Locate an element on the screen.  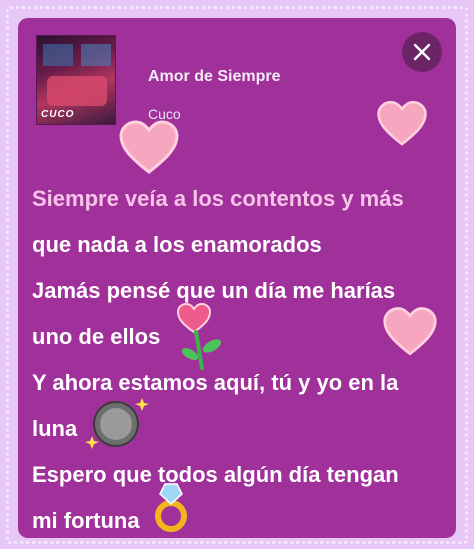
heart-flower-sticker is located at coordinates (199, 336).